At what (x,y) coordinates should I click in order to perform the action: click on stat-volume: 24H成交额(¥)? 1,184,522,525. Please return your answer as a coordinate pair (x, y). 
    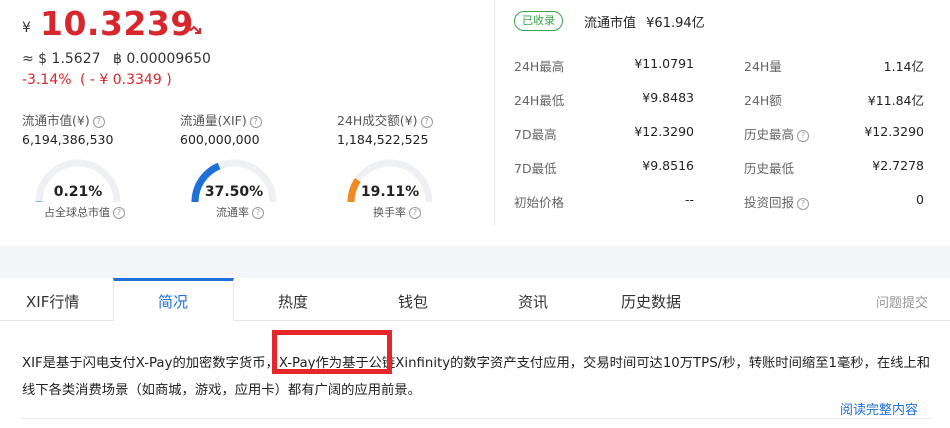
    Looking at the image, I should click on (385, 128).